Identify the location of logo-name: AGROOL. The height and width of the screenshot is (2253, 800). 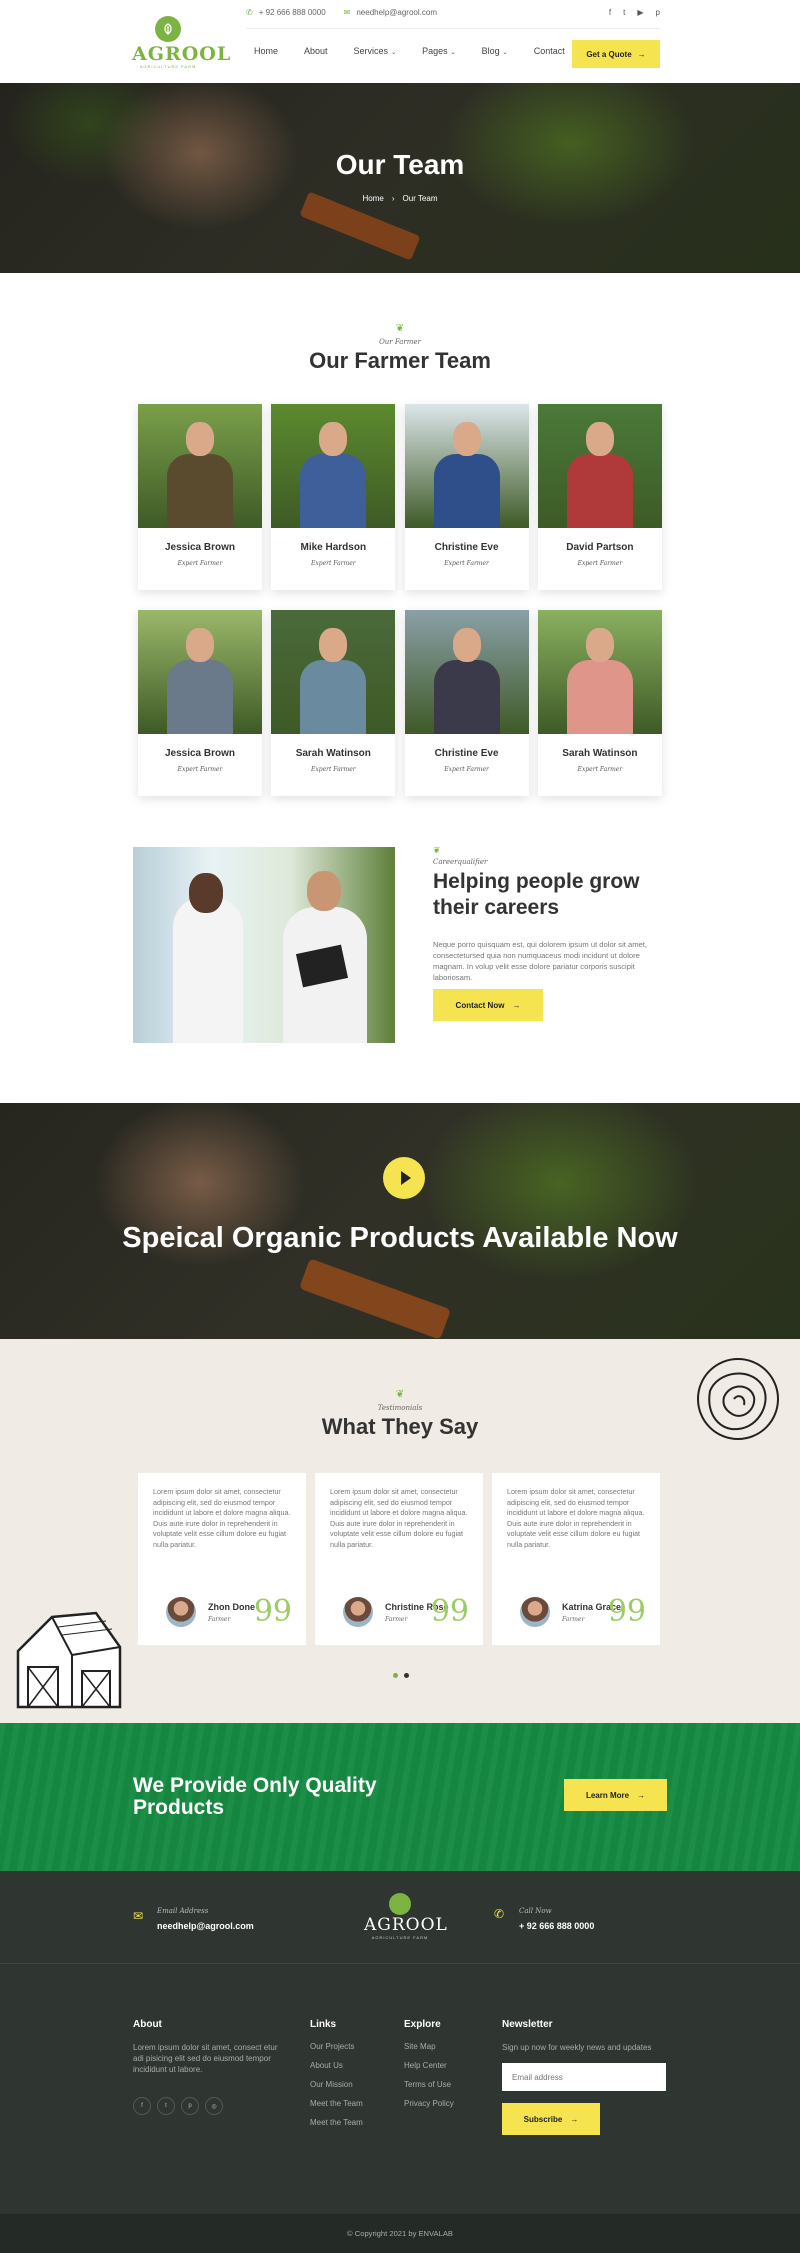
(182, 54).